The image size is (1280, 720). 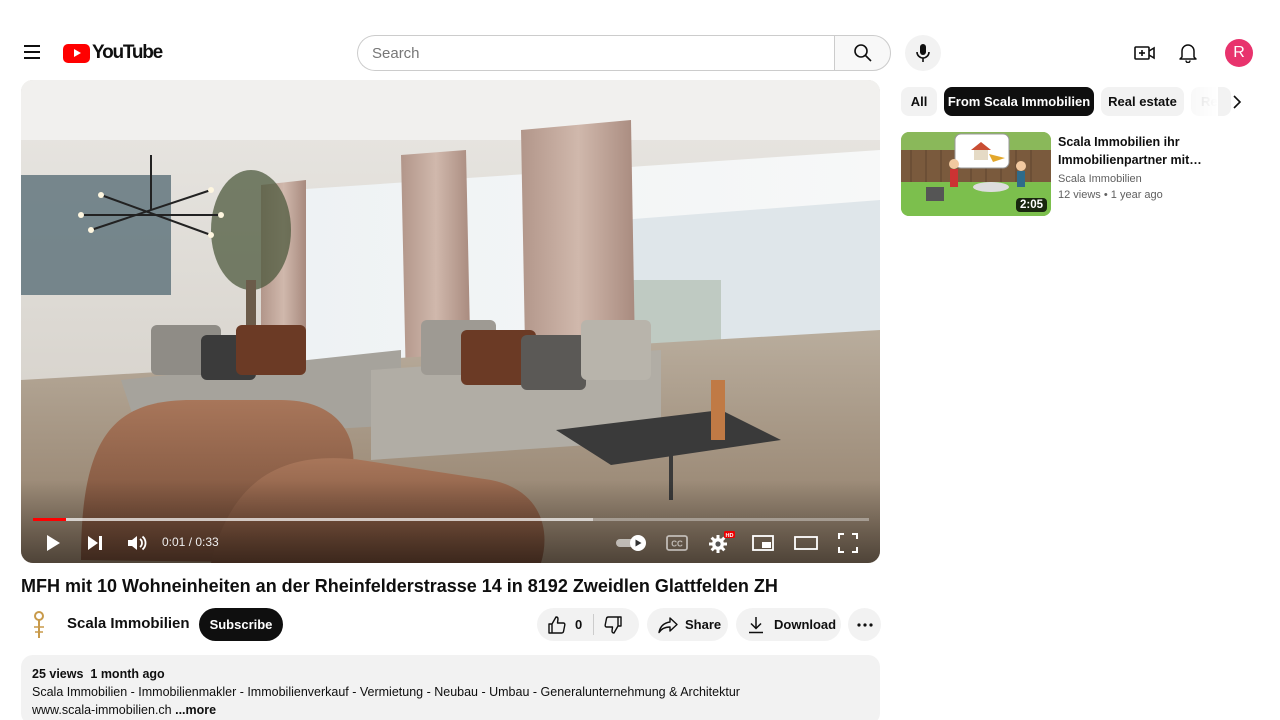 What do you see at coordinates (1079, 195) in the screenshot?
I see `related-video-views: 12 views` at bounding box center [1079, 195].